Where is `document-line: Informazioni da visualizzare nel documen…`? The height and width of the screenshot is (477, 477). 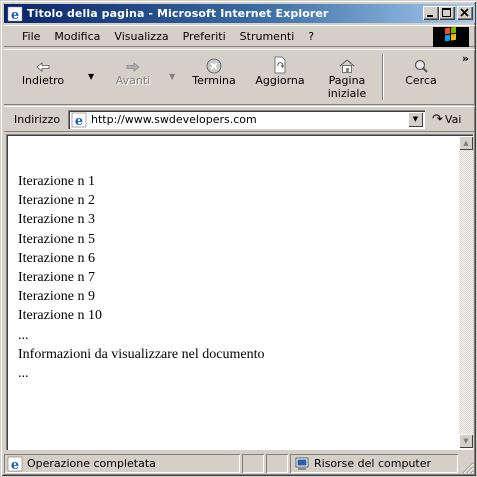
document-line: Informazioni da visualizzare nel documen… is located at coordinates (141, 354).